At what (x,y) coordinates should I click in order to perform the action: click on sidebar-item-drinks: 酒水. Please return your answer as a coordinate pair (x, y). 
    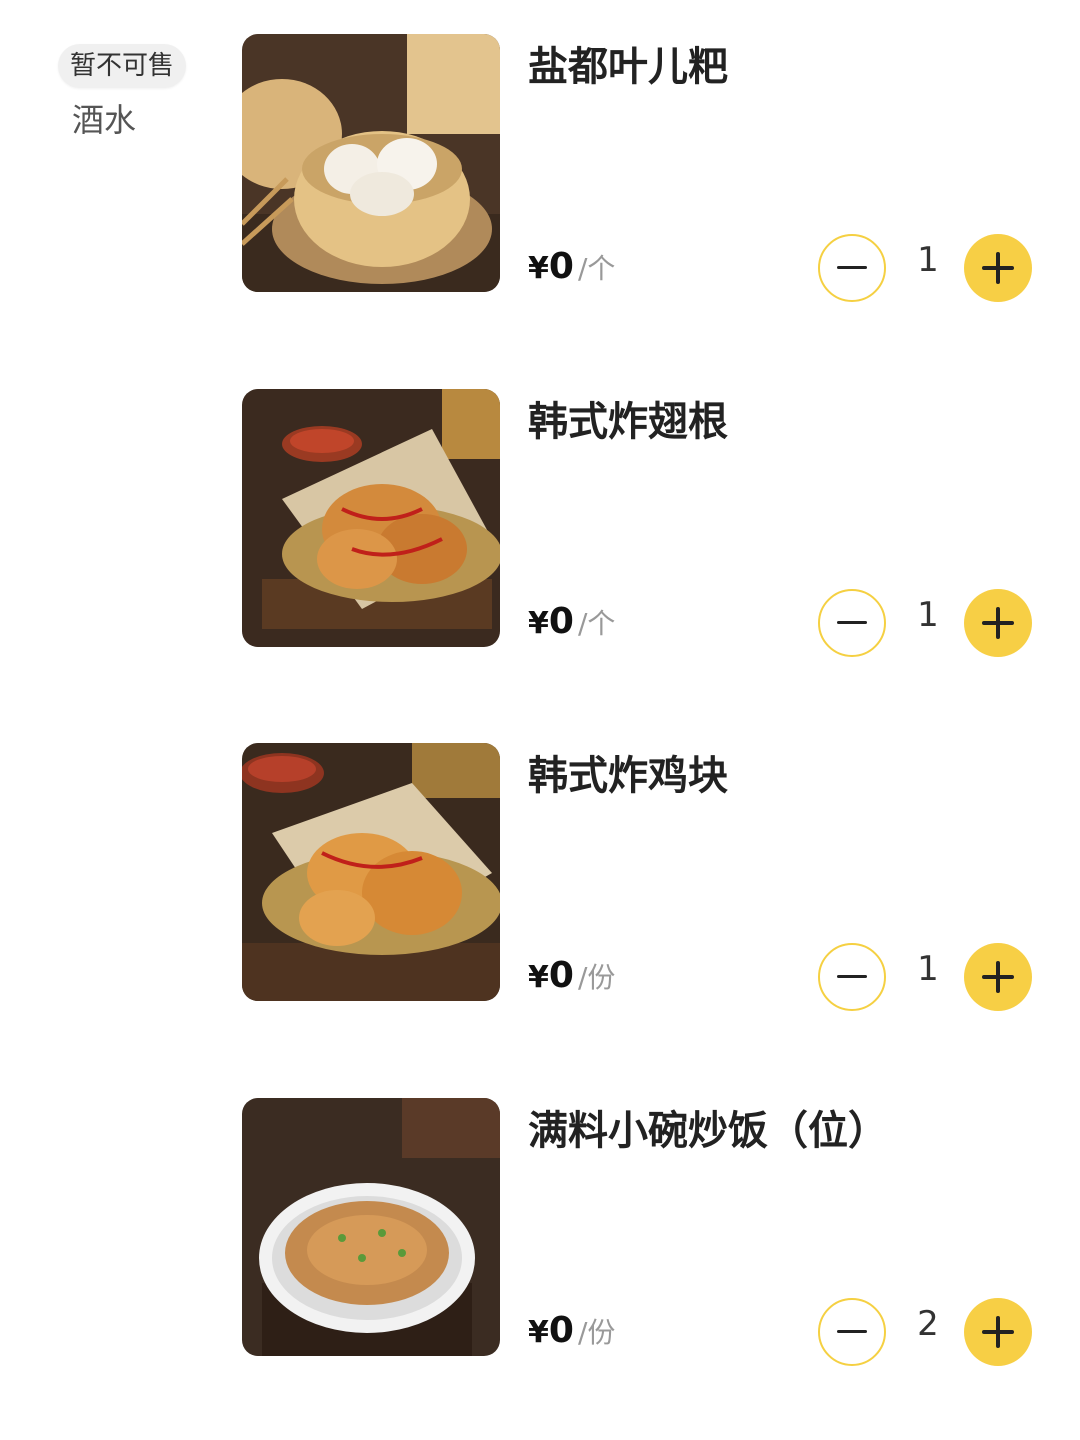
    Looking at the image, I should click on (104, 118).